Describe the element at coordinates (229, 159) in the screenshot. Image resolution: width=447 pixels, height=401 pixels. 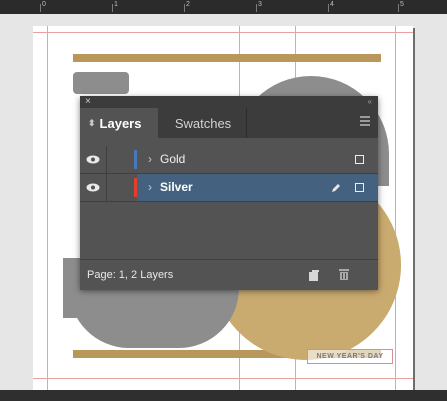
I see `layer-row-gold: › Gold` at that location.